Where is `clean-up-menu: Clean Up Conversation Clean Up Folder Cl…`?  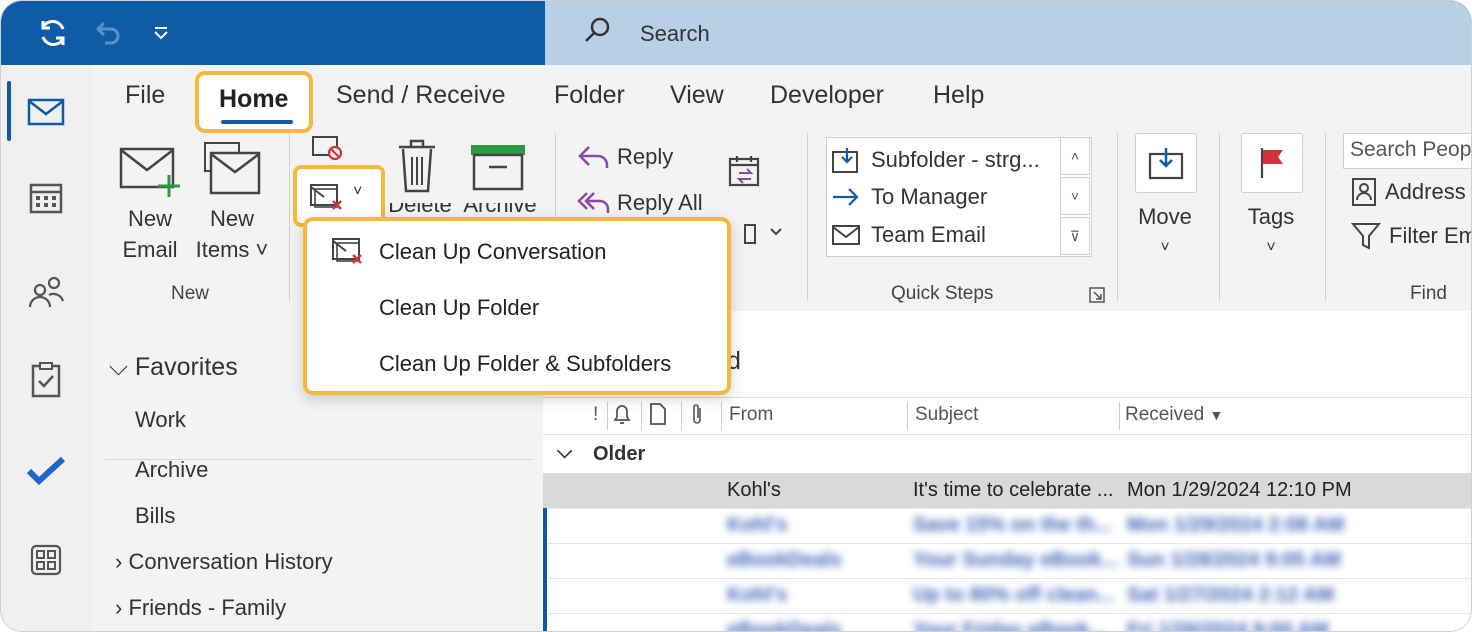
clean-up-menu: Clean Up Conversation Clean Up Folder Cl… is located at coordinates (517, 306).